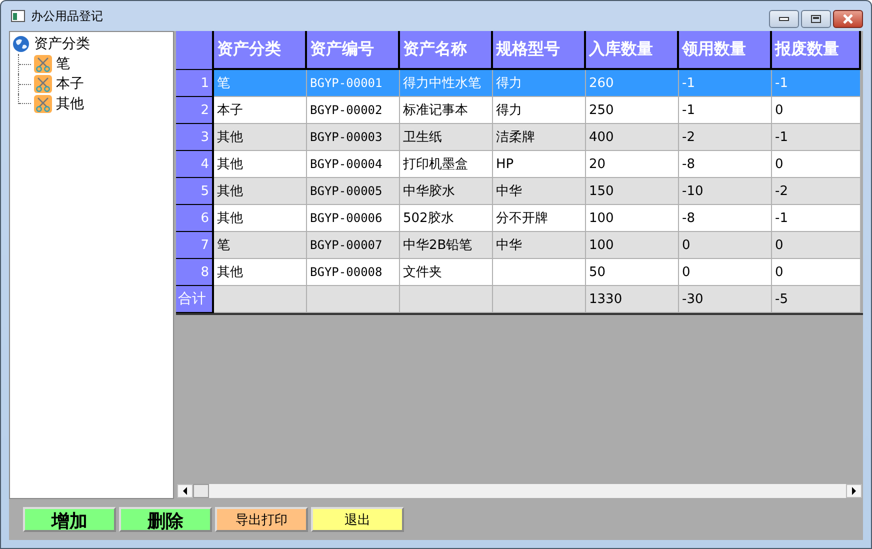  I want to click on table-cell: 250, so click(632, 110).